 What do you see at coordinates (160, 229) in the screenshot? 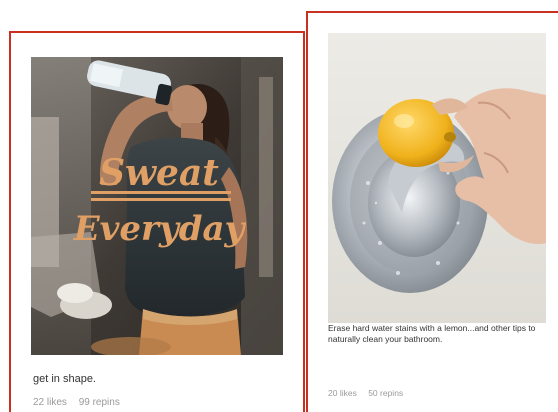
I see `overlay-text-everyday: Everyday` at bounding box center [160, 229].